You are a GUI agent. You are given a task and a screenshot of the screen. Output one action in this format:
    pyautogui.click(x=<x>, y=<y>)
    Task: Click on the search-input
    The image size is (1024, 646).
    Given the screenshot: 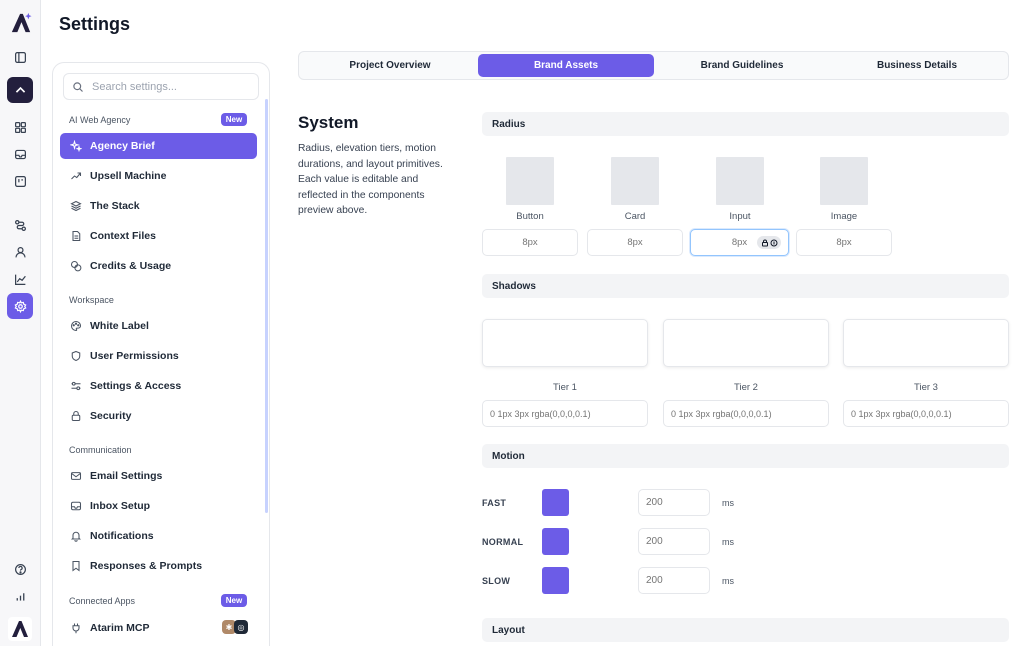 What is the action you would take?
    pyautogui.click(x=172, y=86)
    